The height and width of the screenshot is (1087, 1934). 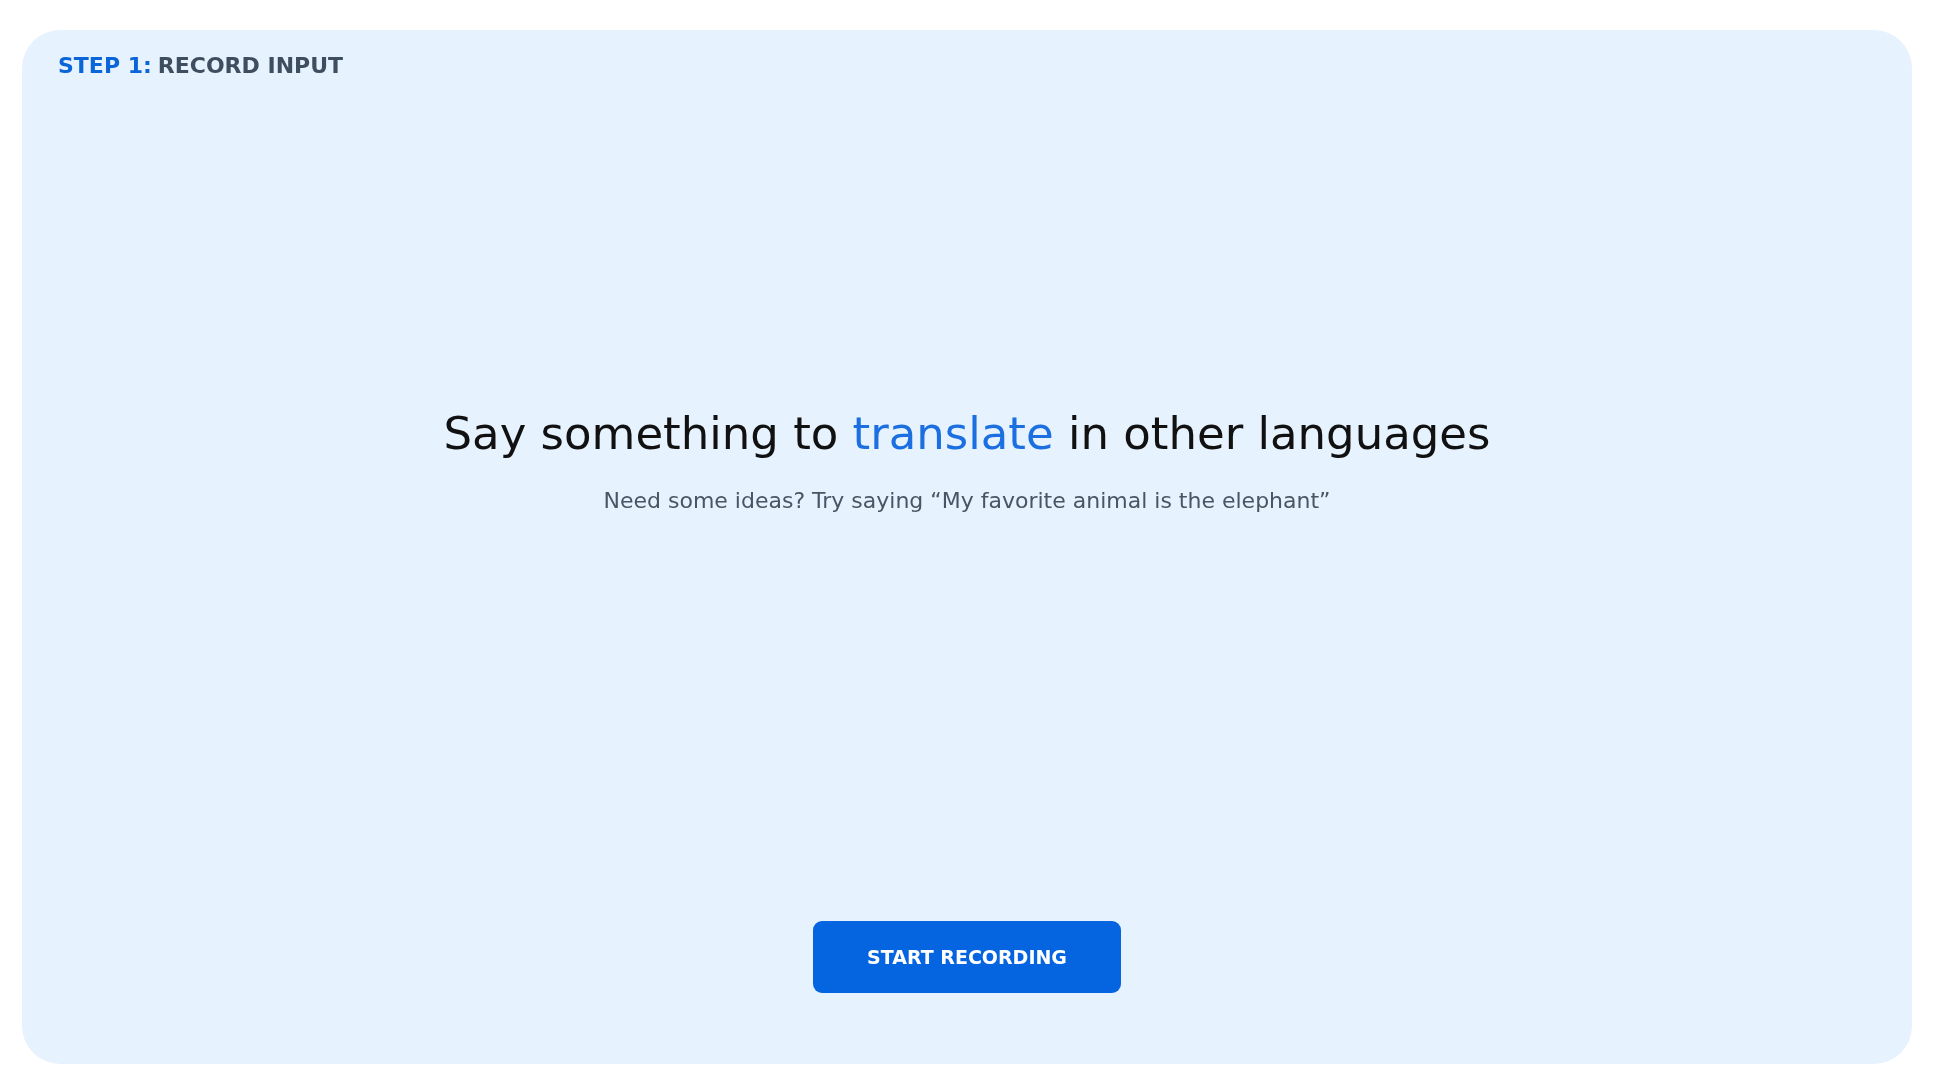 I want to click on hint-text: Need some ideas? Try saying “My favorite animal is the elephant”, so click(x=967, y=501).